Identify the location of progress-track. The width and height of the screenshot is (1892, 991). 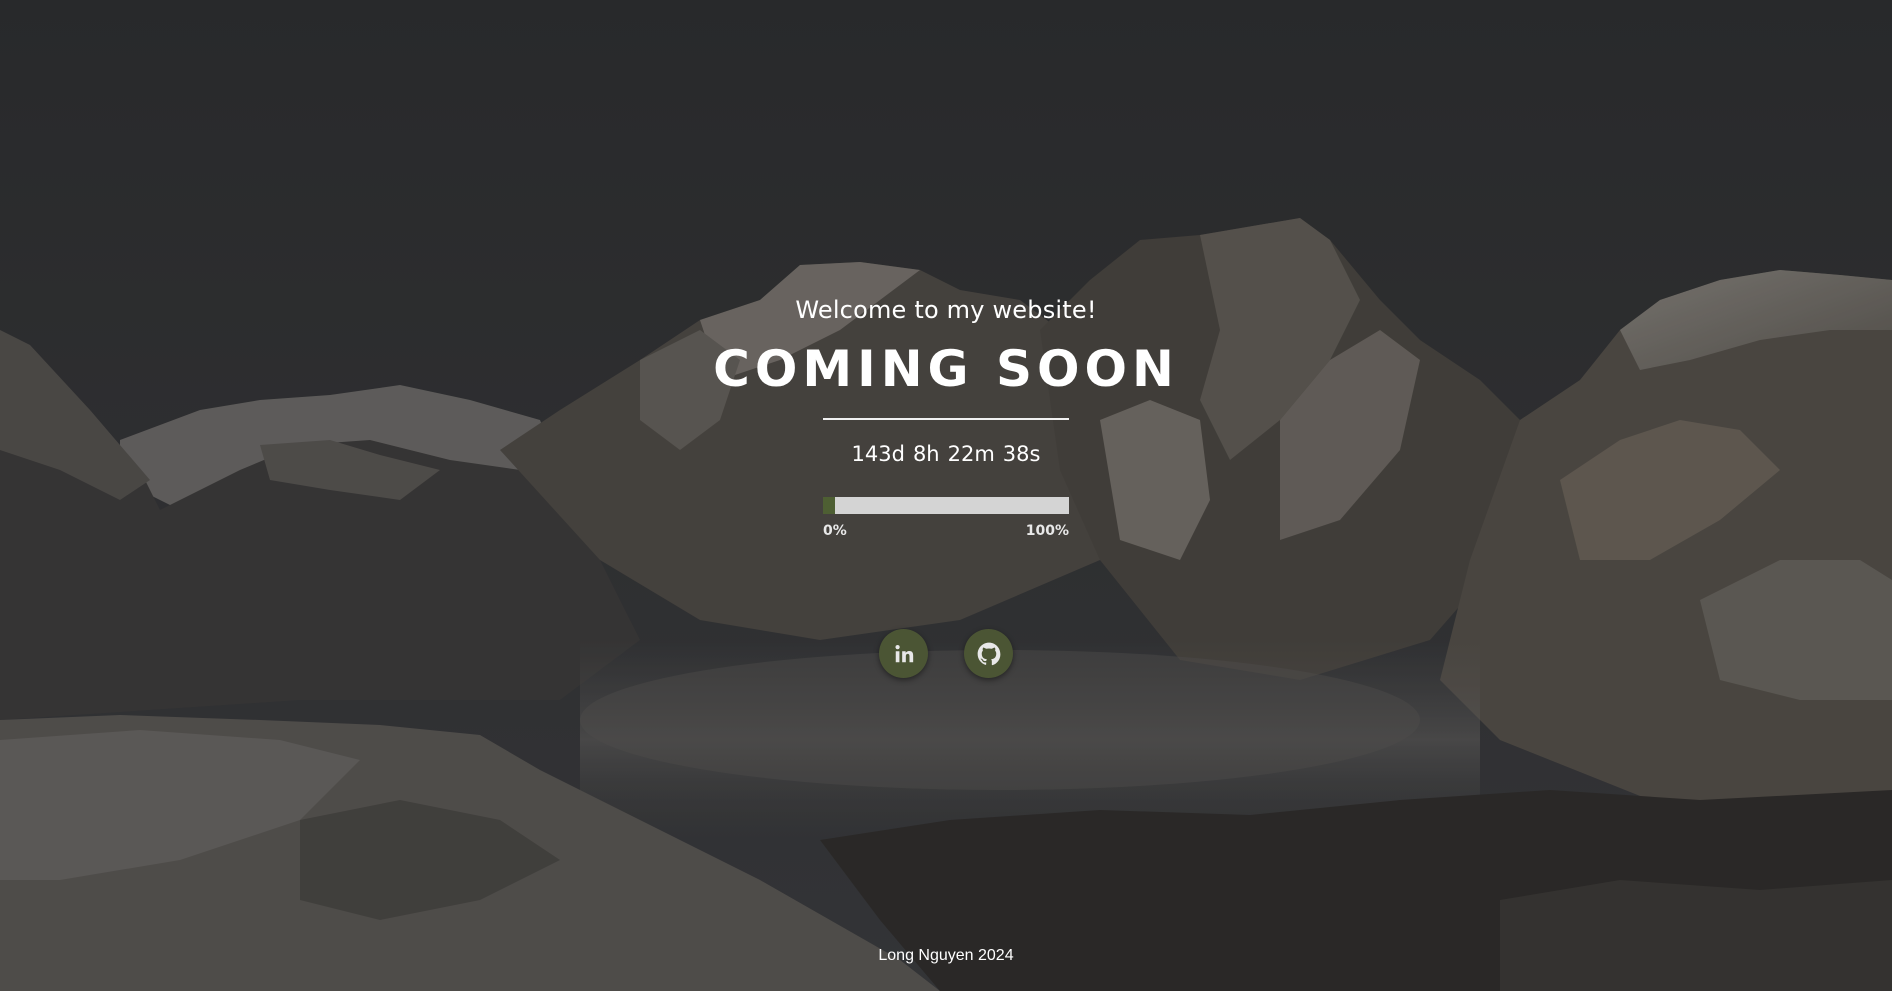
(946, 505).